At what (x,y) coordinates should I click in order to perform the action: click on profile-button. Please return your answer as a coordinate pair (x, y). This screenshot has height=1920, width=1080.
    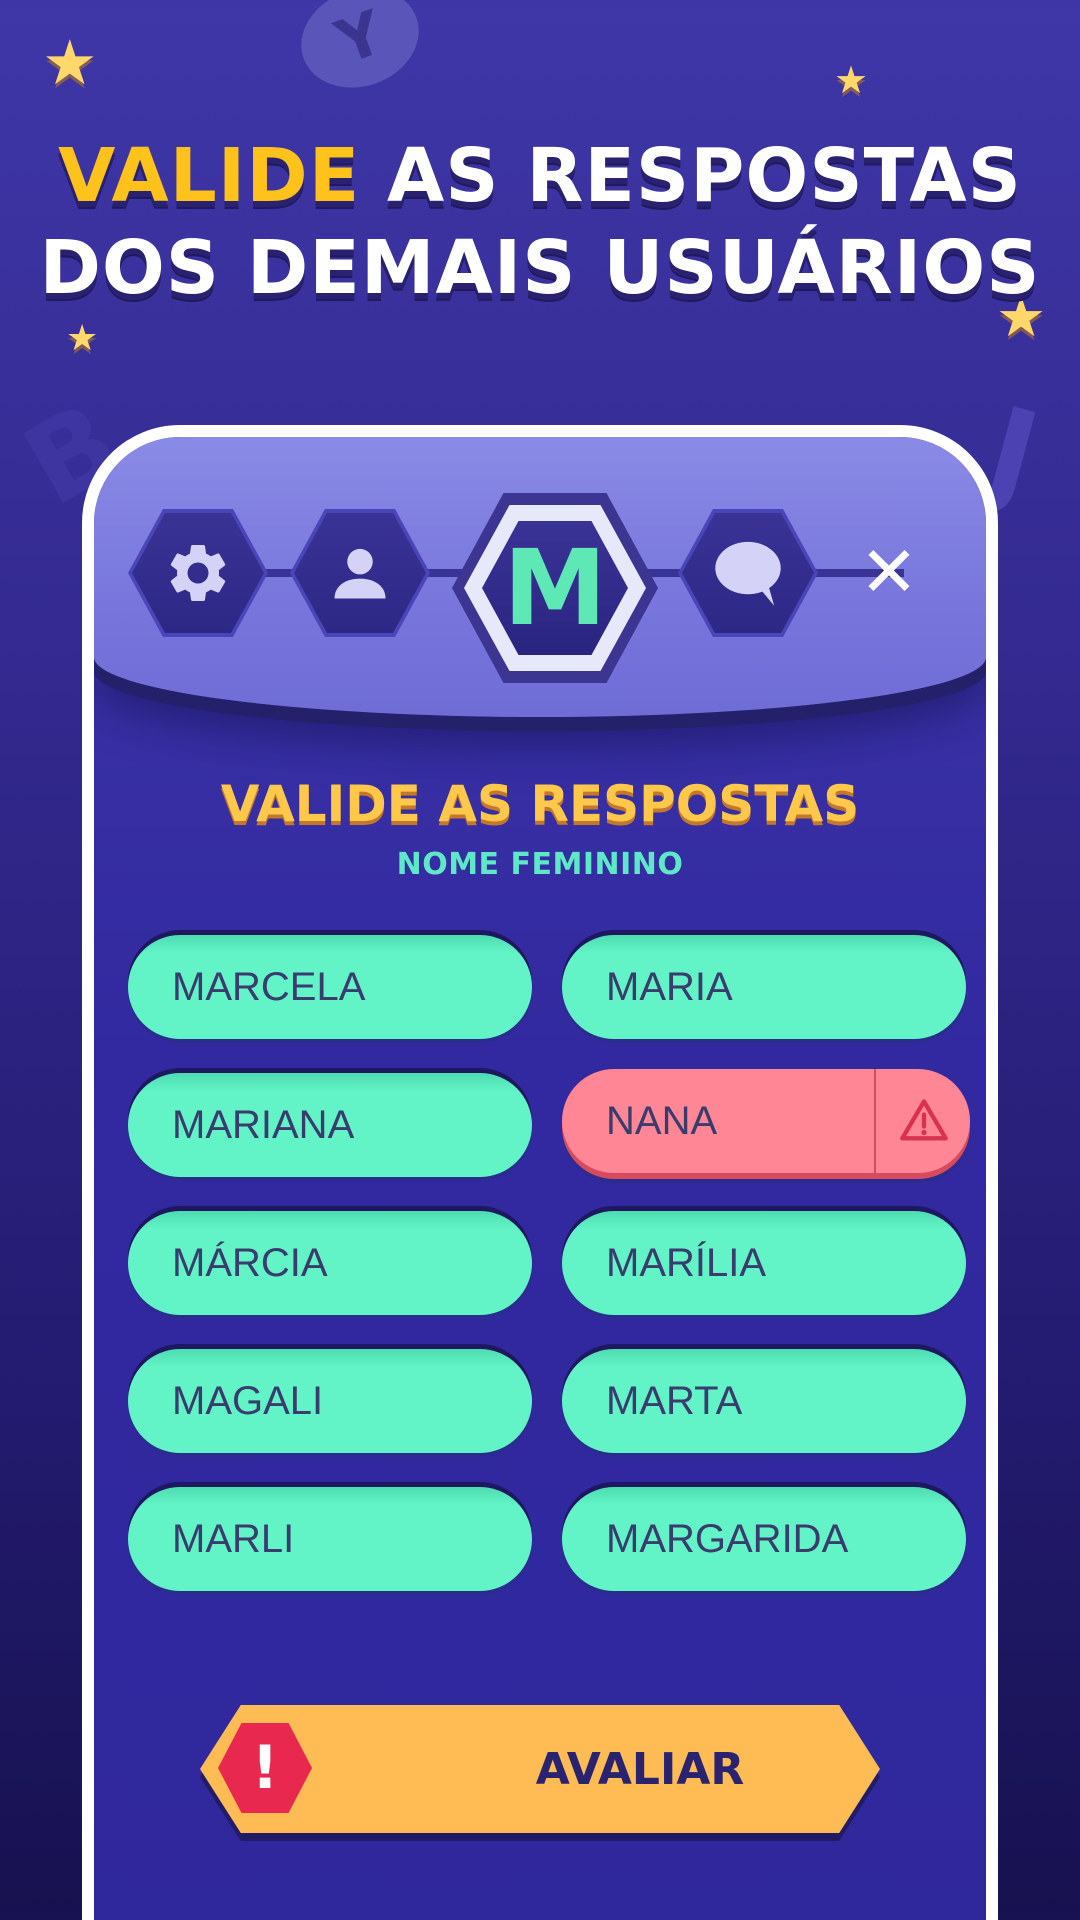
    Looking at the image, I should click on (360, 573).